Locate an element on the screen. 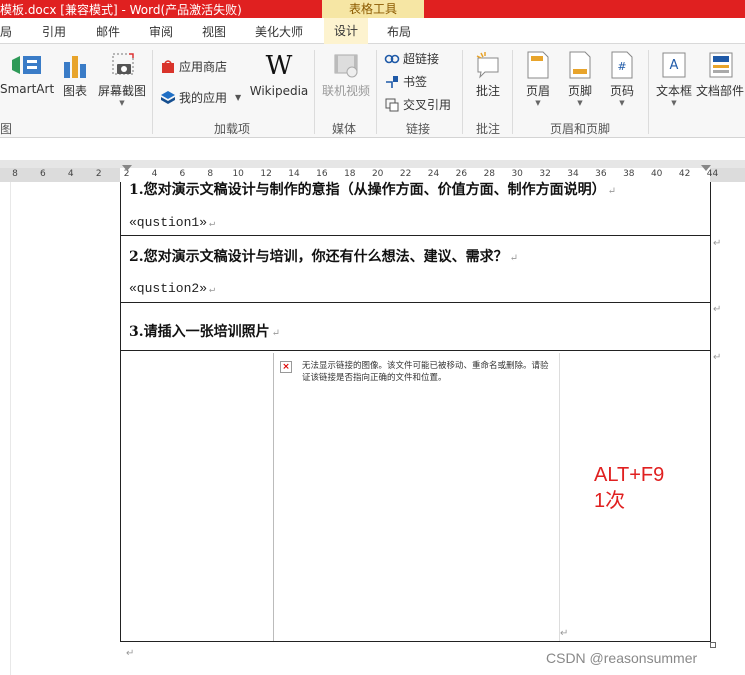  tab-table-design: 设计 is located at coordinates (346, 31).